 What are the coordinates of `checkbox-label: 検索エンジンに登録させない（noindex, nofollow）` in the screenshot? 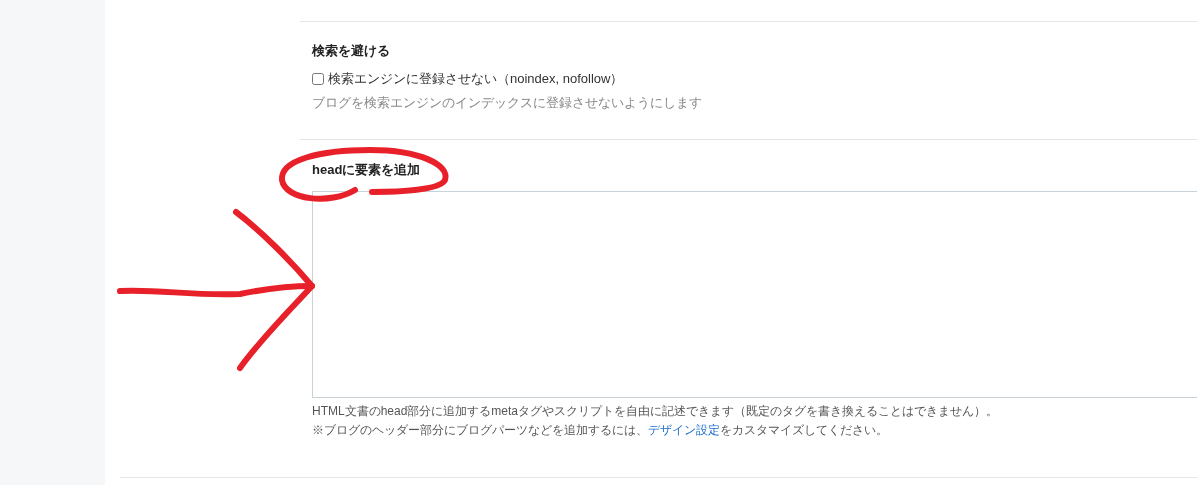 It's located at (476, 79).